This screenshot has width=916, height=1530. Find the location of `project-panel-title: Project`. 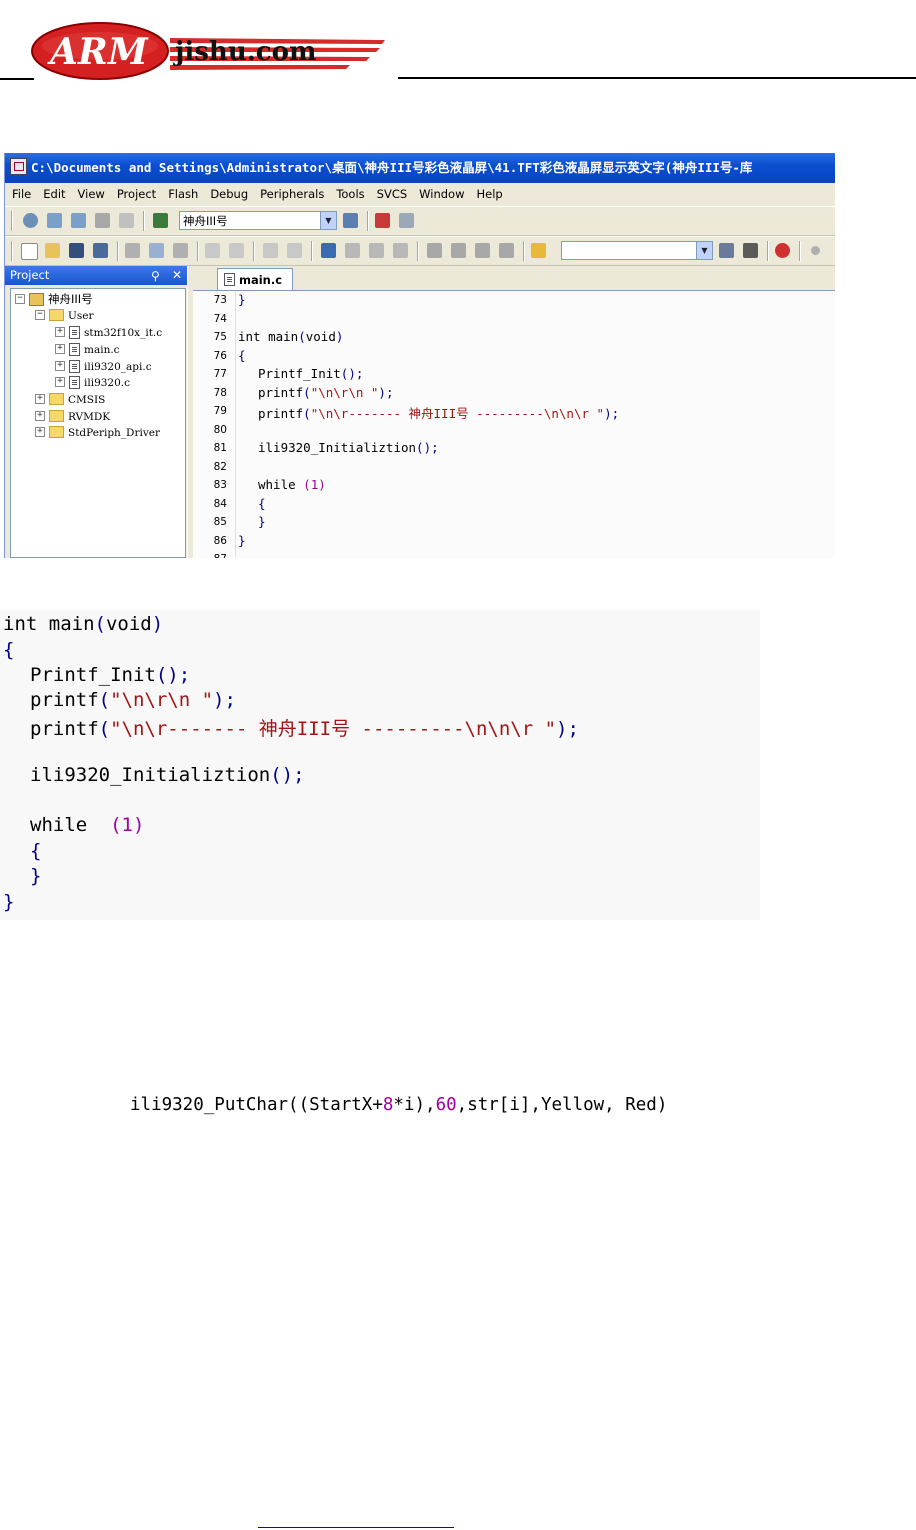

project-panel-title: Project is located at coordinates (30, 275).